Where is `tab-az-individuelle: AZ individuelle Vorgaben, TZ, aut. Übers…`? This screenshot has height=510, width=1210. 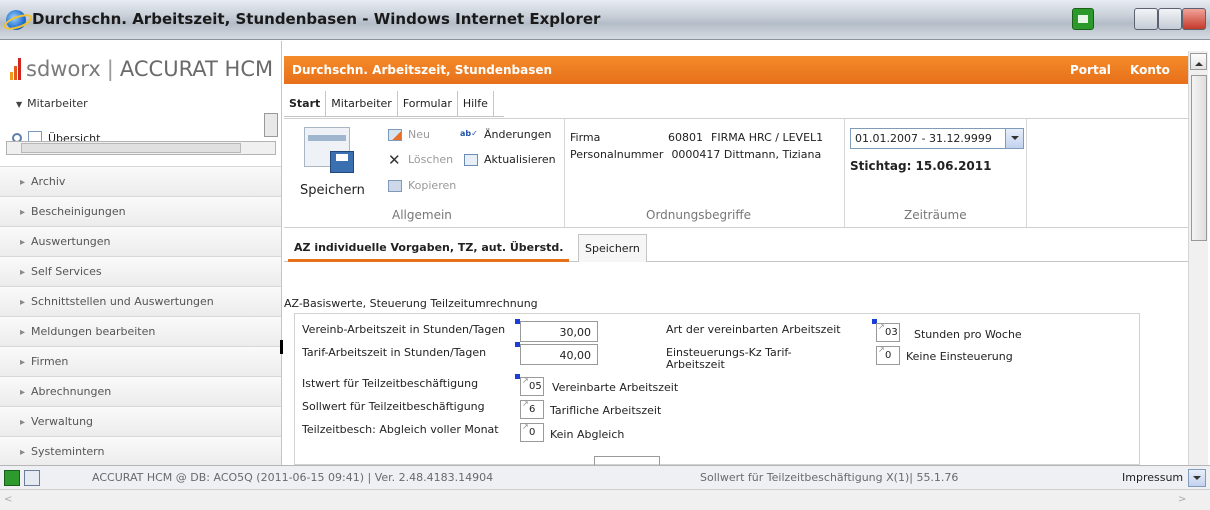
tab-az-individuelle: AZ individuelle Vorgaben, TZ, aut. Übers… is located at coordinates (429, 248).